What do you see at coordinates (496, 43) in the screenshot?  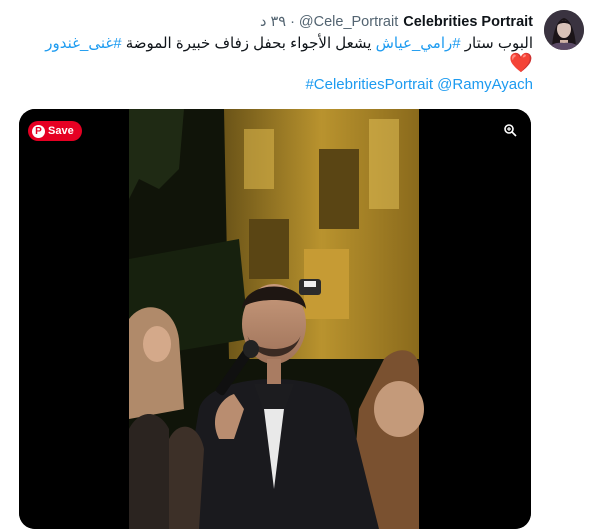 I see `text-segment: البوب ستار` at bounding box center [496, 43].